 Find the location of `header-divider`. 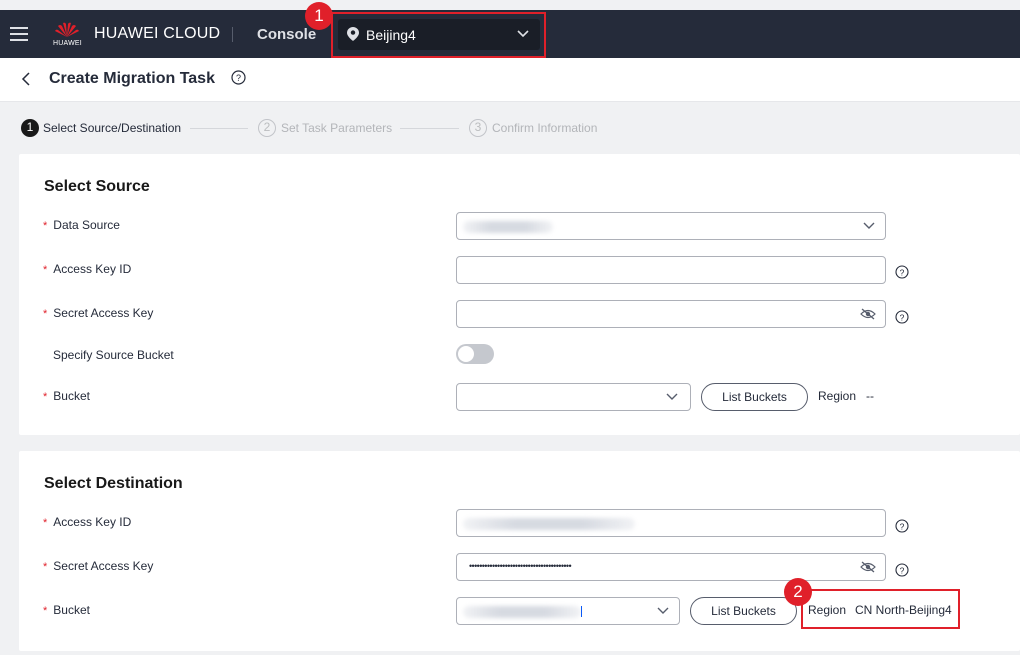

header-divider is located at coordinates (232, 34).